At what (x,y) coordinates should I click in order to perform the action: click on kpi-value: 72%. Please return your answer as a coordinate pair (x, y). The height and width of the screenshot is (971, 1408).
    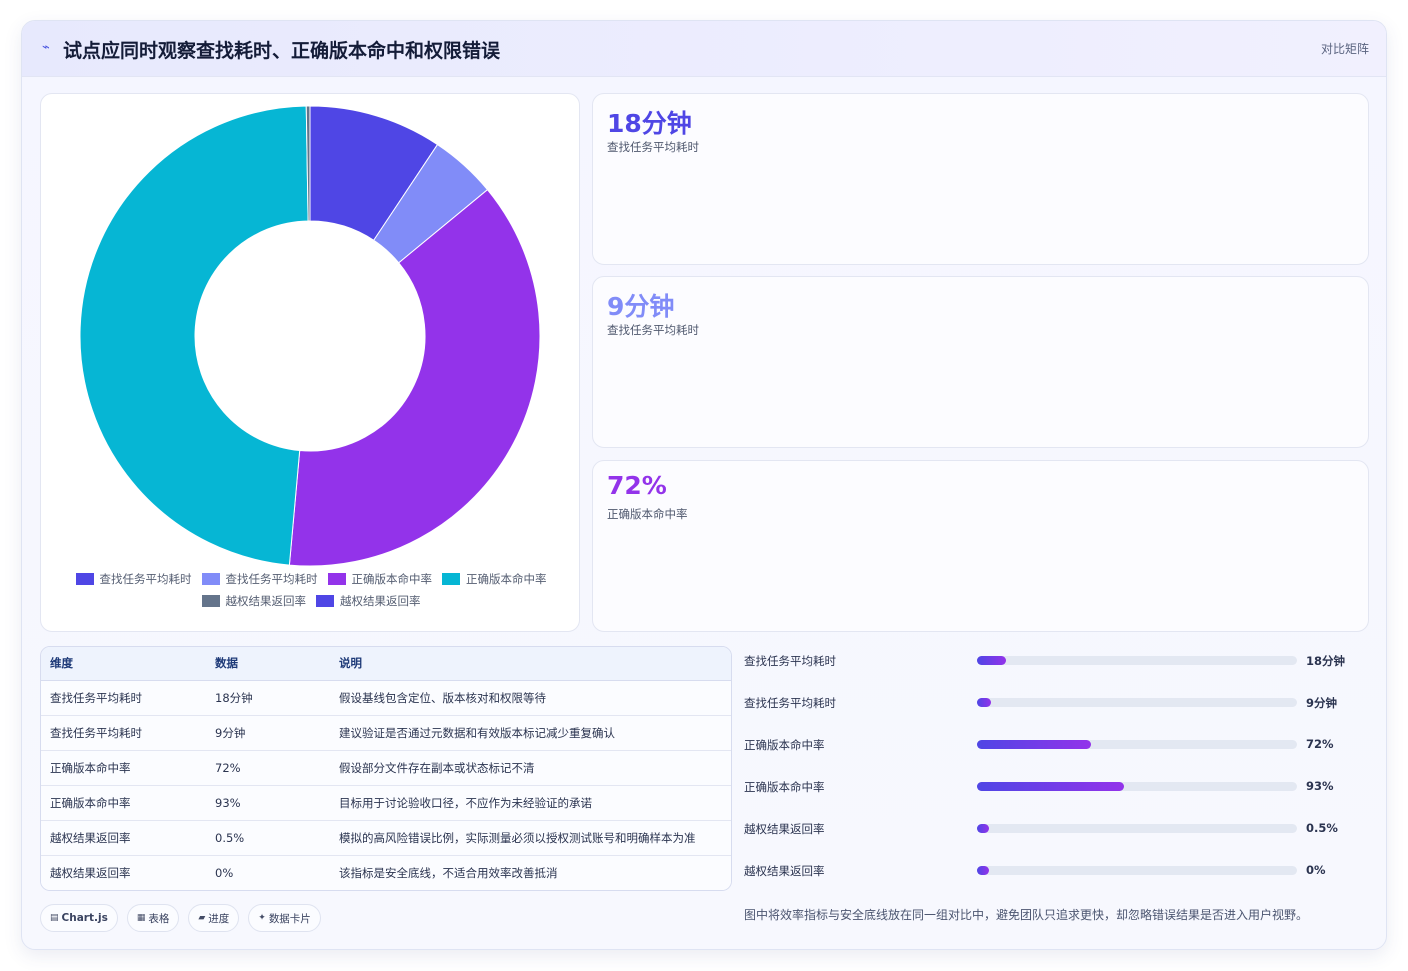
    Looking at the image, I should click on (637, 485).